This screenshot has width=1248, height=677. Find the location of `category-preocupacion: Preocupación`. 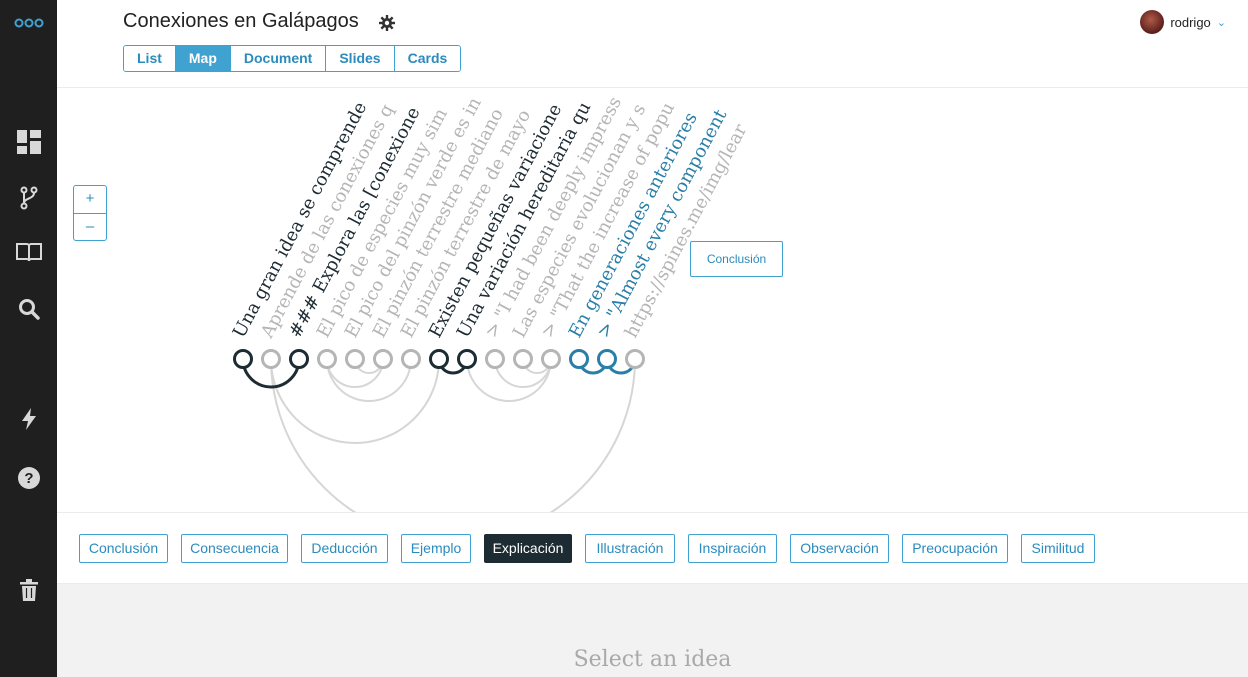

category-preocupacion: Preocupación is located at coordinates (955, 548).